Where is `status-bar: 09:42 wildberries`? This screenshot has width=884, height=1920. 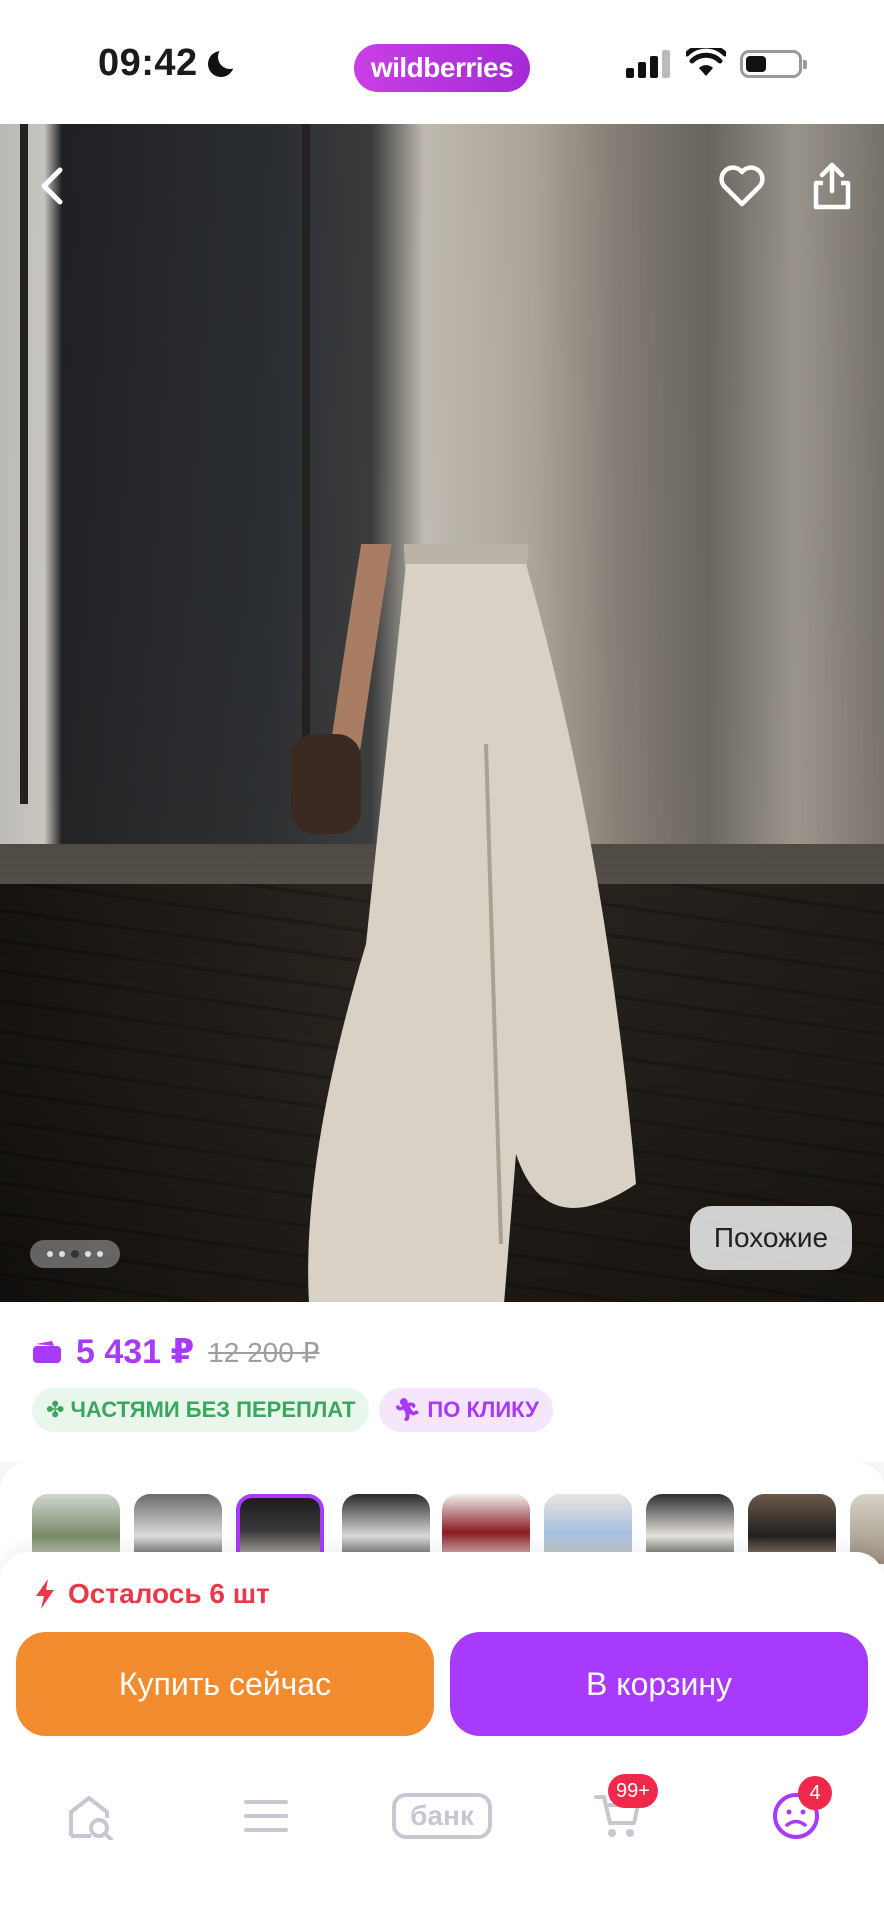 status-bar: 09:42 wildberries is located at coordinates (442, 62).